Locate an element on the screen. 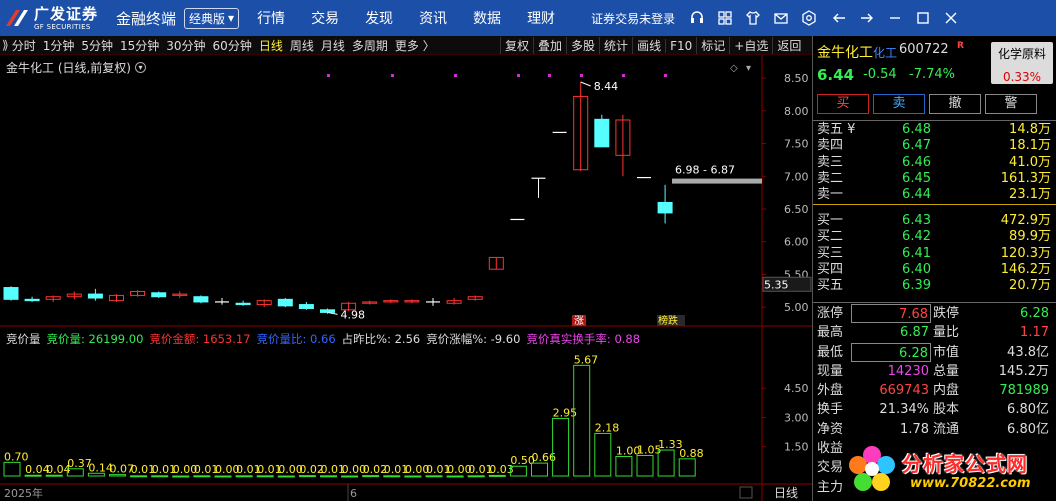 Image resolution: width=1056 pixels, height=501 pixels. tab-more: 更多 〉 is located at coordinates (415, 45).